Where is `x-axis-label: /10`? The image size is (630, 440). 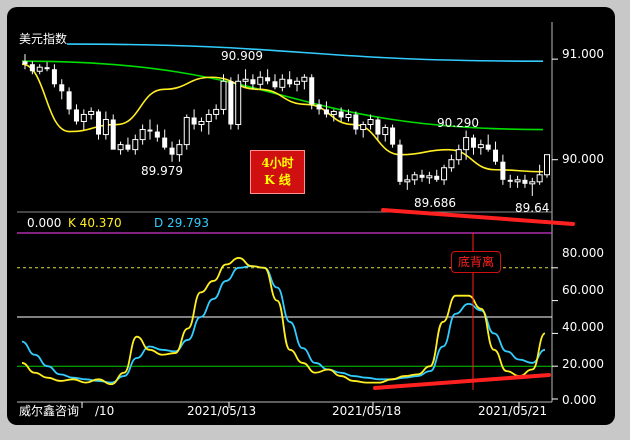 x-axis-label: /10 is located at coordinates (105, 411).